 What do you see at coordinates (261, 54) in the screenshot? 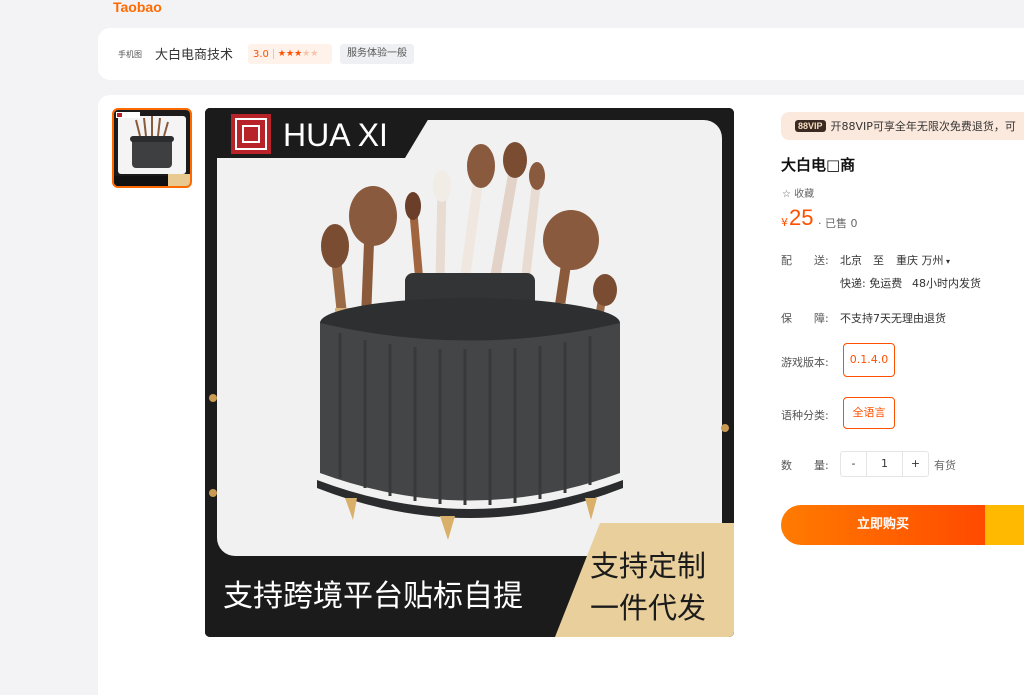
I see `shop-rating-value: 3.0` at bounding box center [261, 54].